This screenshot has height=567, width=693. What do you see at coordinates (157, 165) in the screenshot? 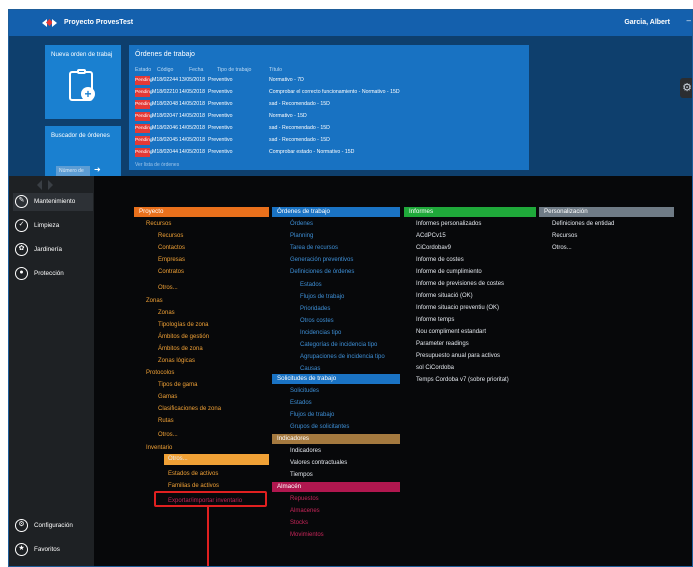
I see `view-all-orders-link: Ver lista de órdenes` at bounding box center [157, 165].